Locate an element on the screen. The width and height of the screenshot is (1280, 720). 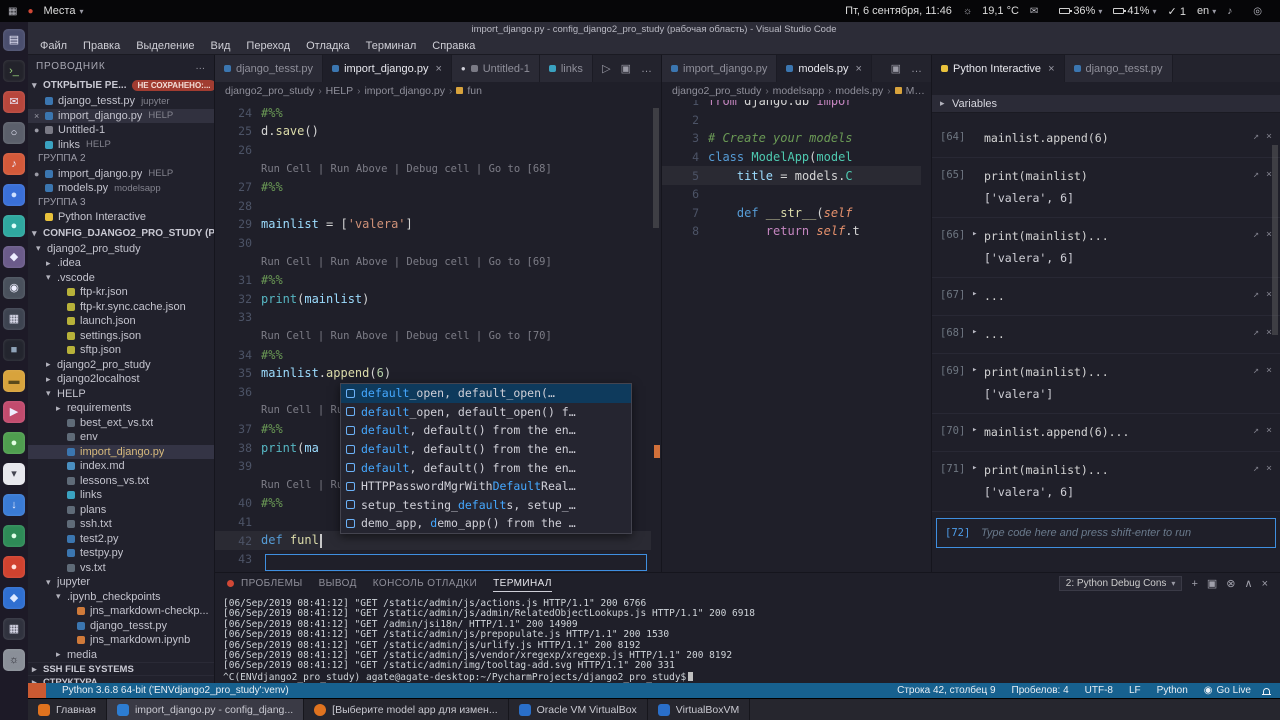
code-line-31: 31 #%% is located at coordinates (433, 280).